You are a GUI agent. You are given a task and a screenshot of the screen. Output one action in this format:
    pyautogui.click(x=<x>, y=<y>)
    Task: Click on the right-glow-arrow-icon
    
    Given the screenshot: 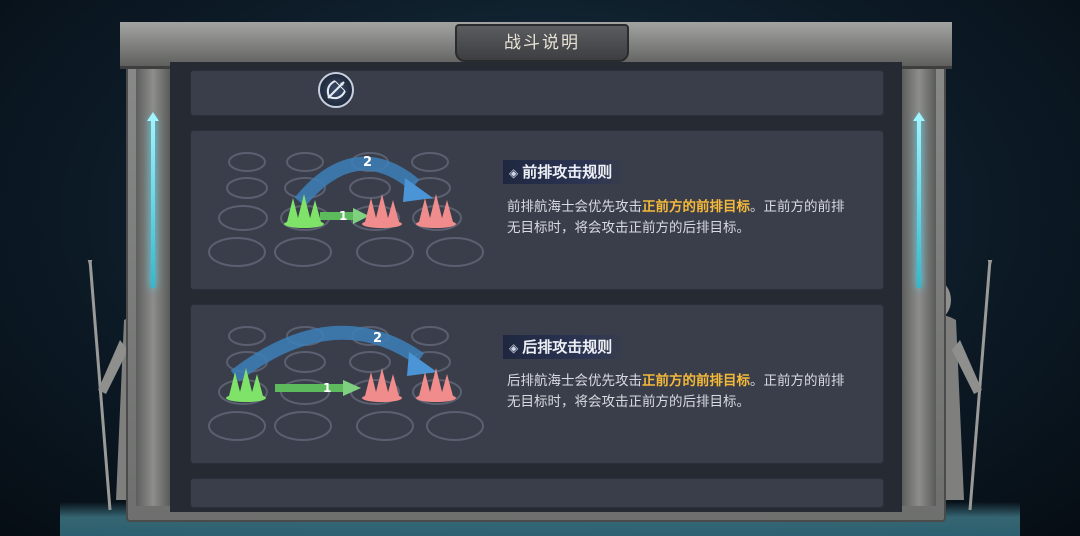 What is the action you would take?
    pyautogui.click(x=919, y=116)
    